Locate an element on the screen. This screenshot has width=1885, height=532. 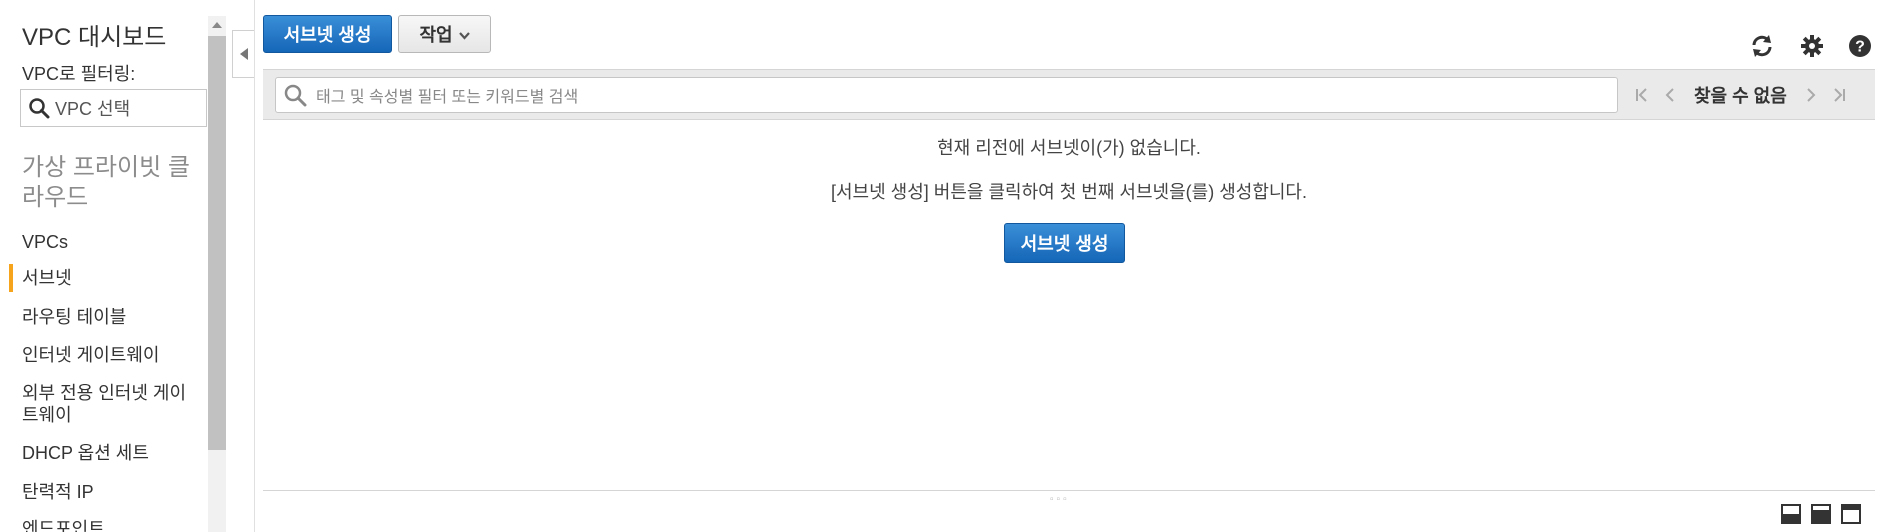
layout-top-icon is located at coordinates (1851, 514).